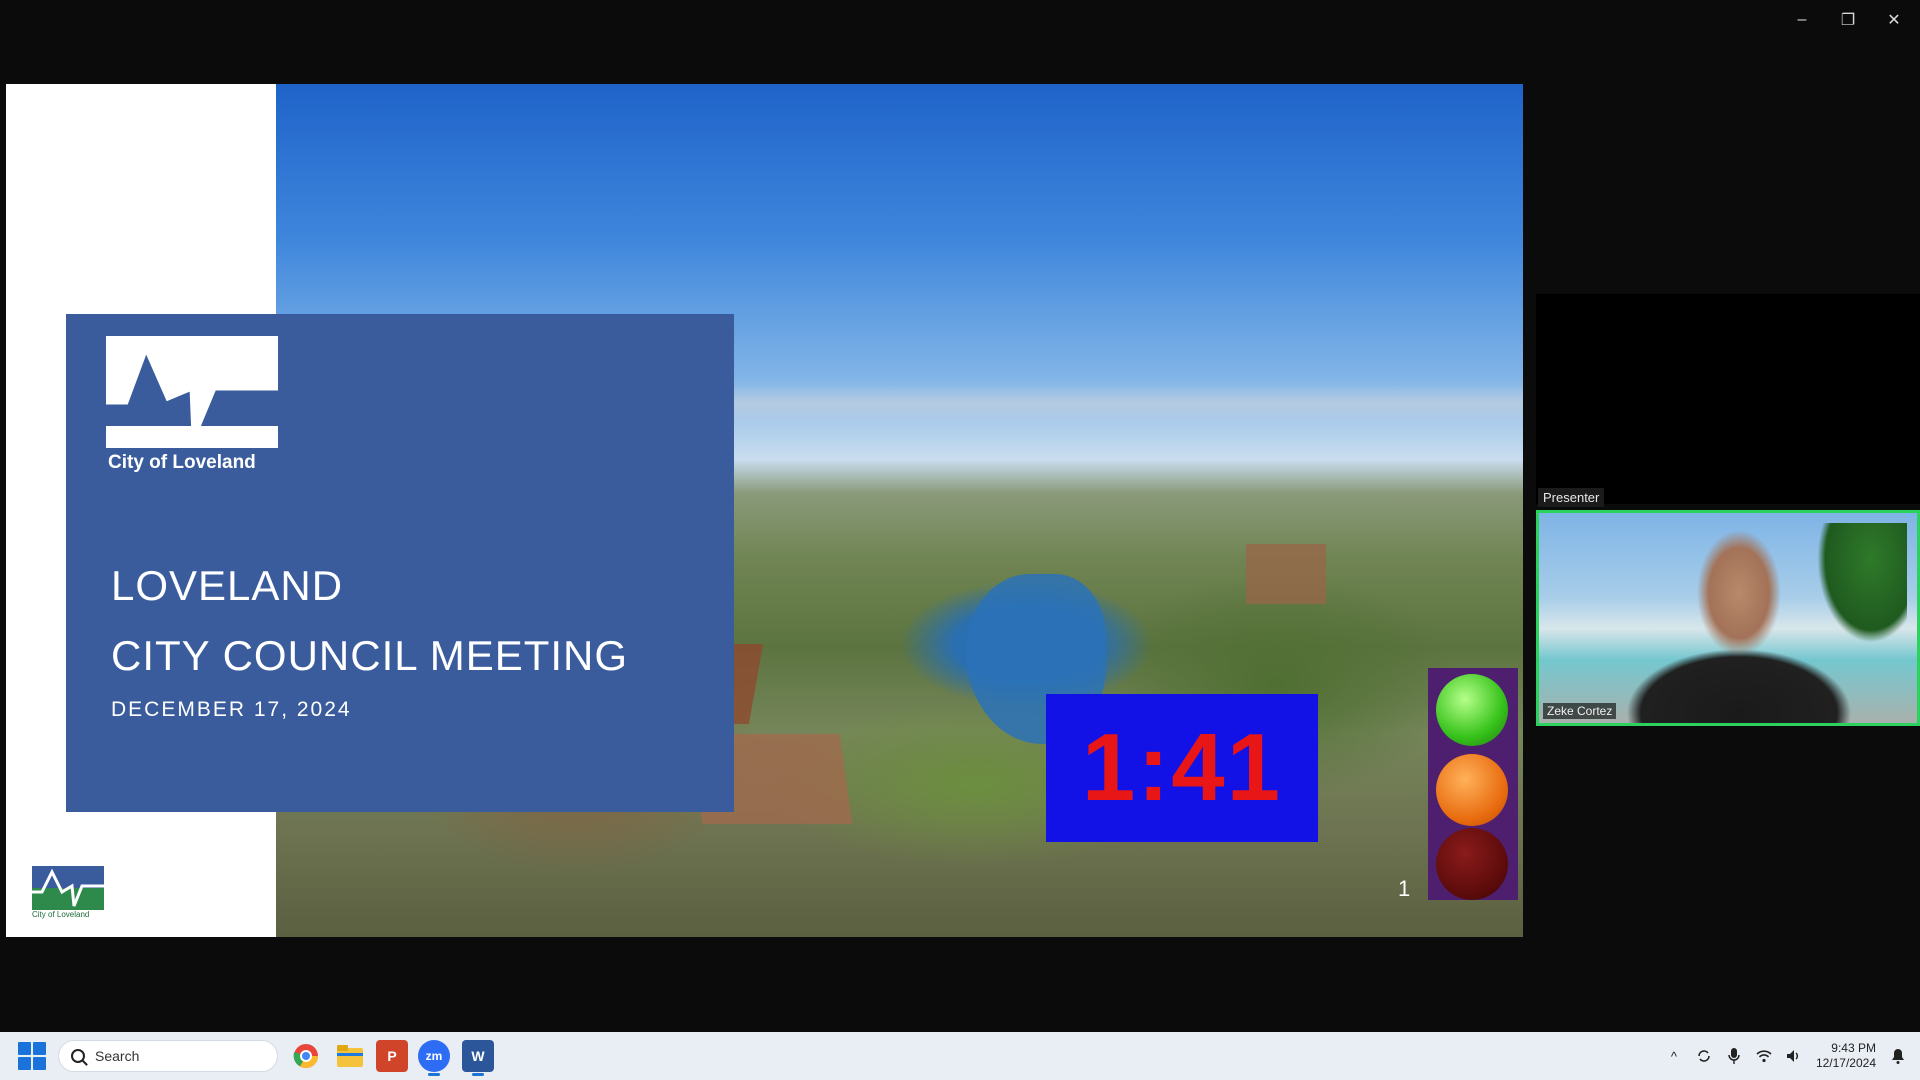 The image size is (1920, 1080). I want to click on presenter-label: Presenter, so click(1571, 497).